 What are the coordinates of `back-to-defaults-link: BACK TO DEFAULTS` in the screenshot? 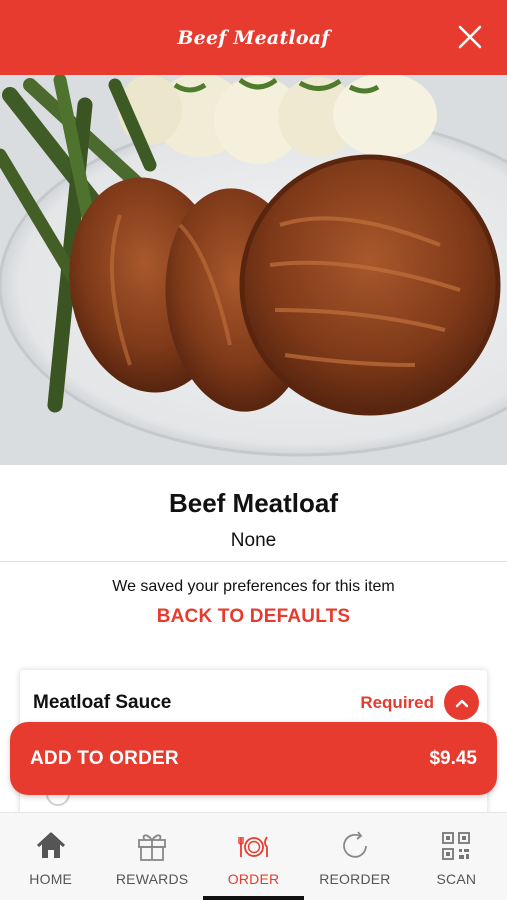 It's located at (253, 617).